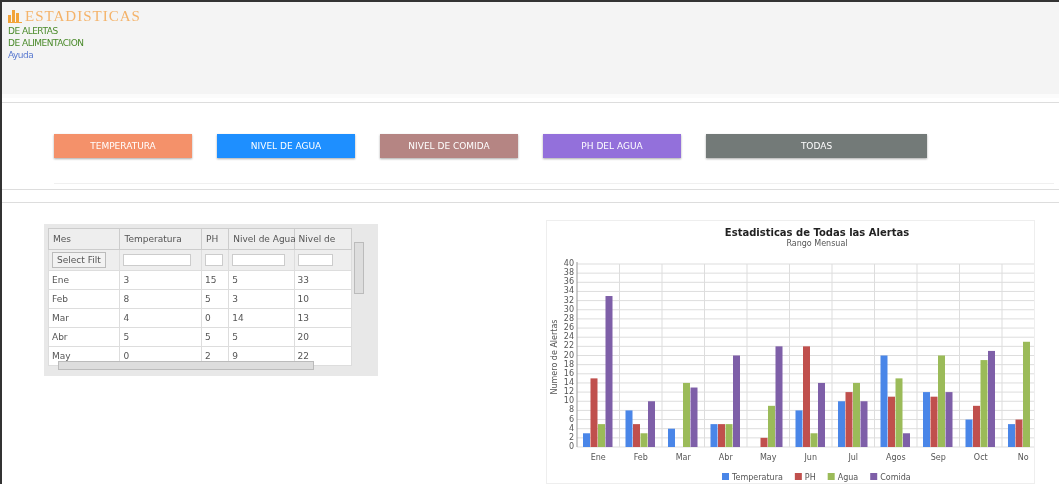  What do you see at coordinates (84, 239) in the screenshot?
I see `column-header: Mes` at bounding box center [84, 239].